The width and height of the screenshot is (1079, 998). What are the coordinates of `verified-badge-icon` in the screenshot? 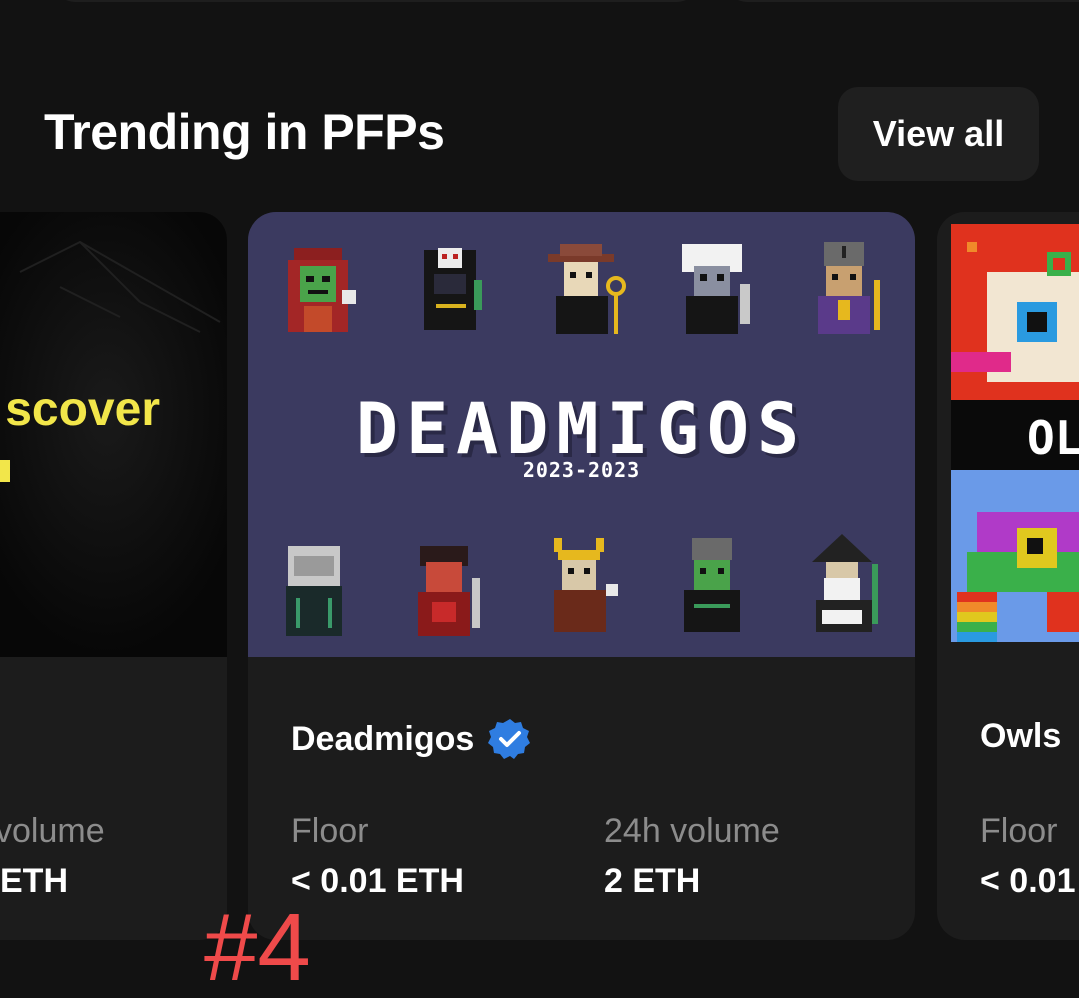 It's located at (509, 739).